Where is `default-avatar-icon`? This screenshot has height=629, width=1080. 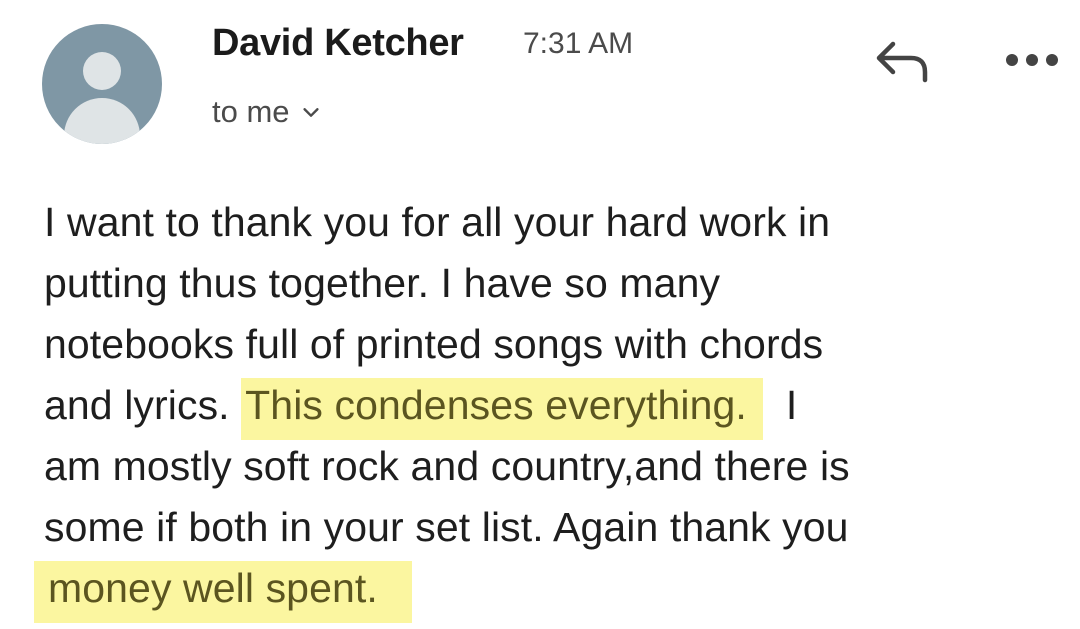 default-avatar-icon is located at coordinates (102, 71).